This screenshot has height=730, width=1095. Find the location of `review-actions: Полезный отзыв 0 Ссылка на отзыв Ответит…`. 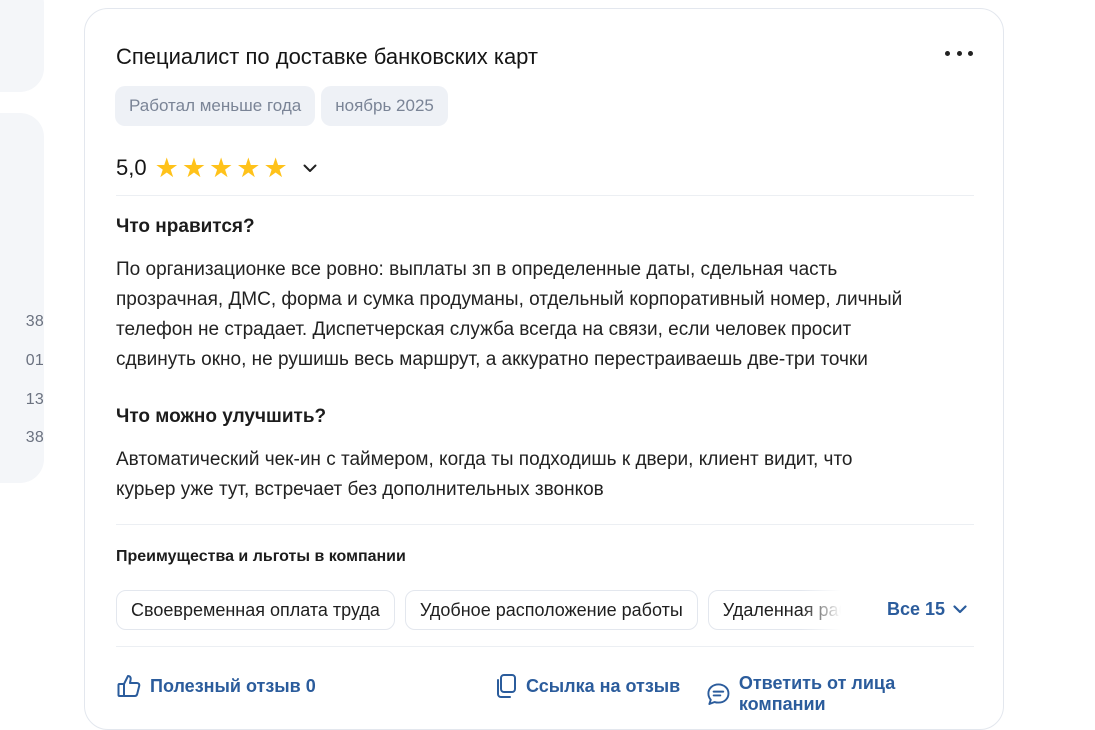

review-actions: Полезный отзыв 0 Ссылка на отзыв Ответит… is located at coordinates (546, 693).